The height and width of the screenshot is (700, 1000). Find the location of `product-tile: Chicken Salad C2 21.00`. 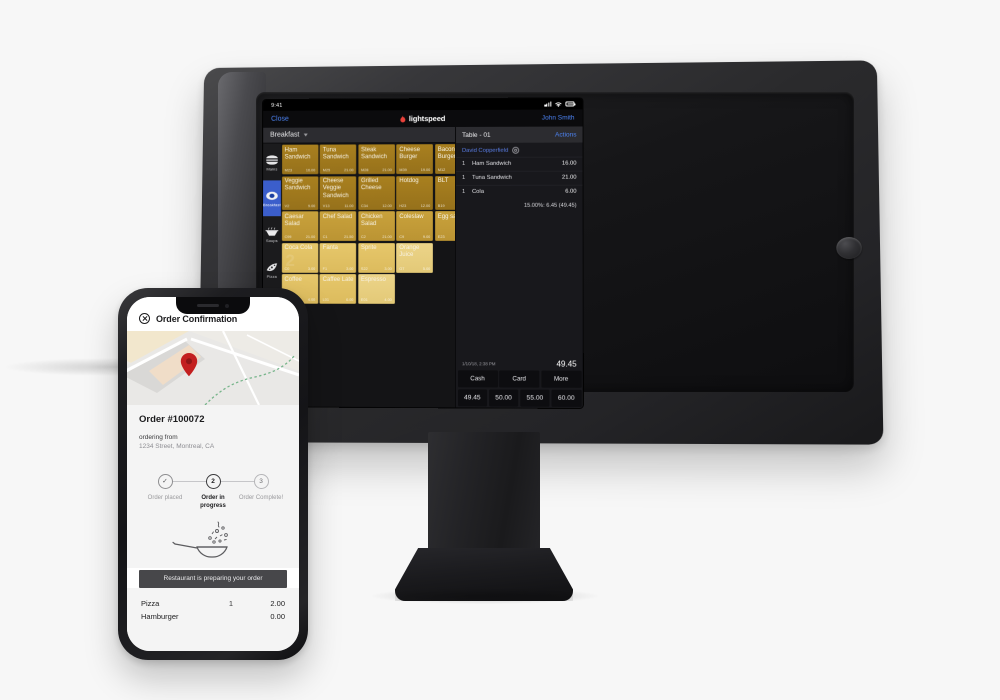

product-tile: Chicken Salad C2 21.00 is located at coordinates (376, 226).